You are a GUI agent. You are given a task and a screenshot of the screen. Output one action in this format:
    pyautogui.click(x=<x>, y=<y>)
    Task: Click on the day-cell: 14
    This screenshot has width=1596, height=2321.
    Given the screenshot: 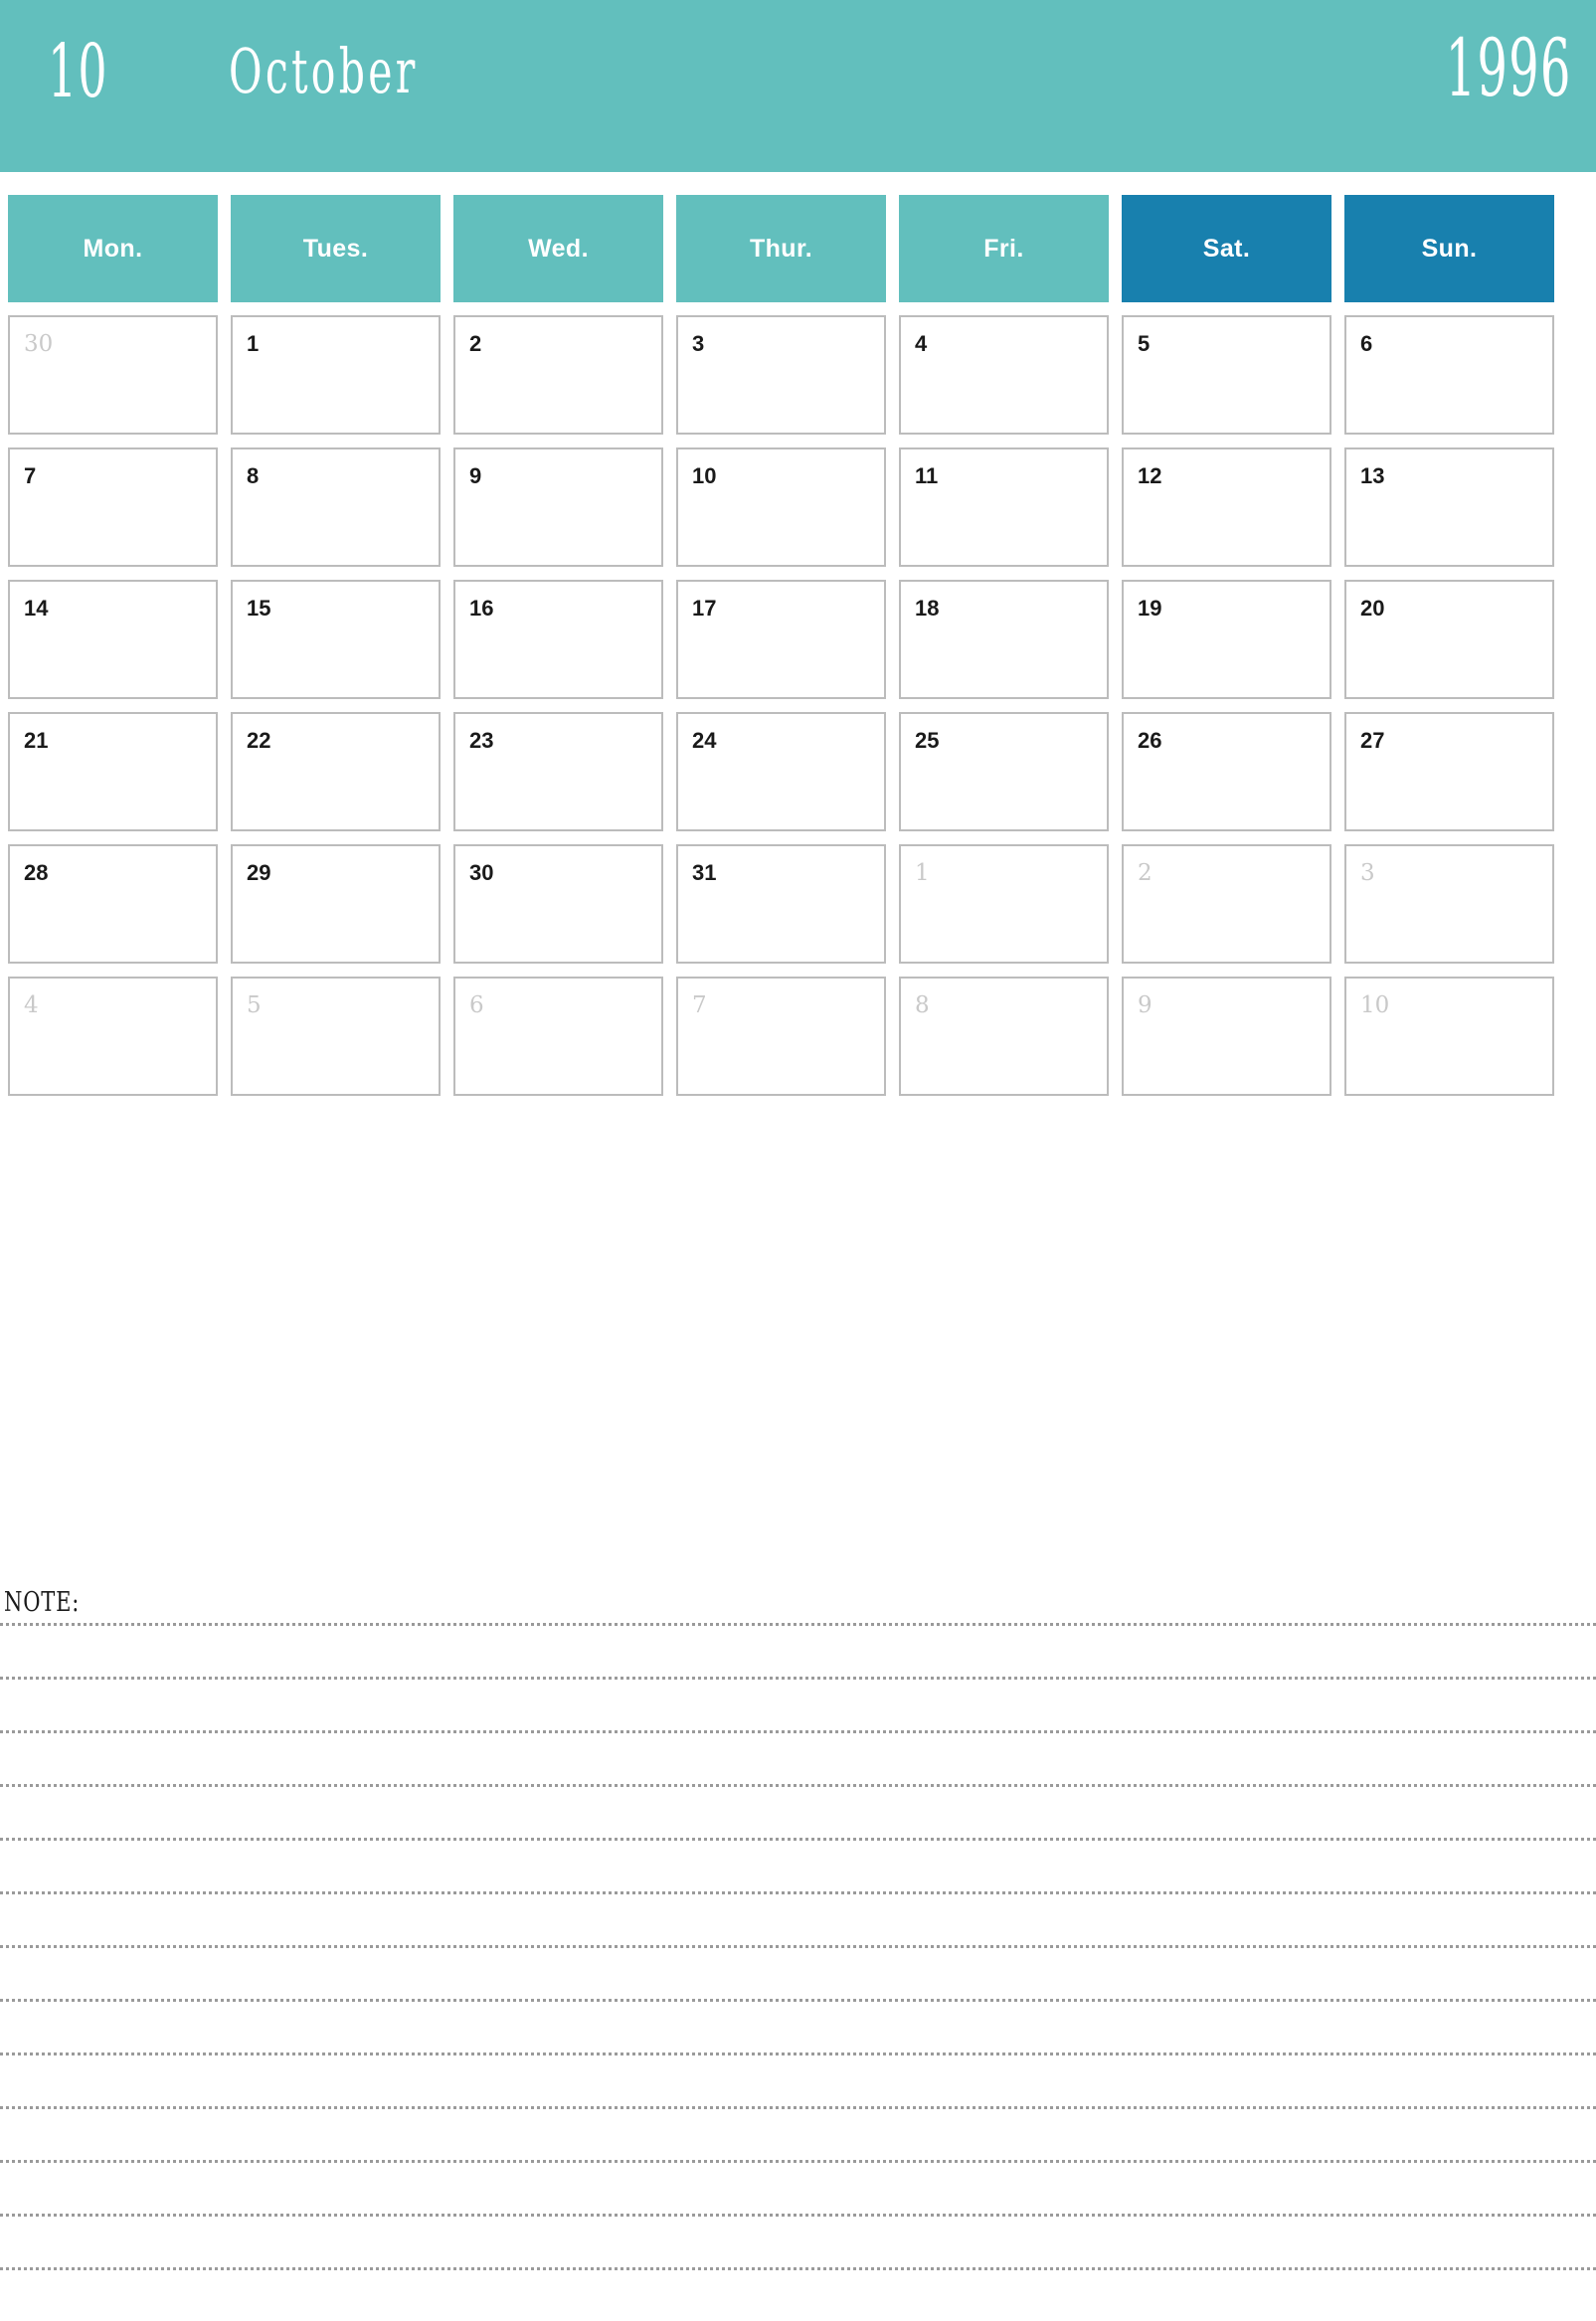 What is the action you would take?
    pyautogui.click(x=113, y=639)
    